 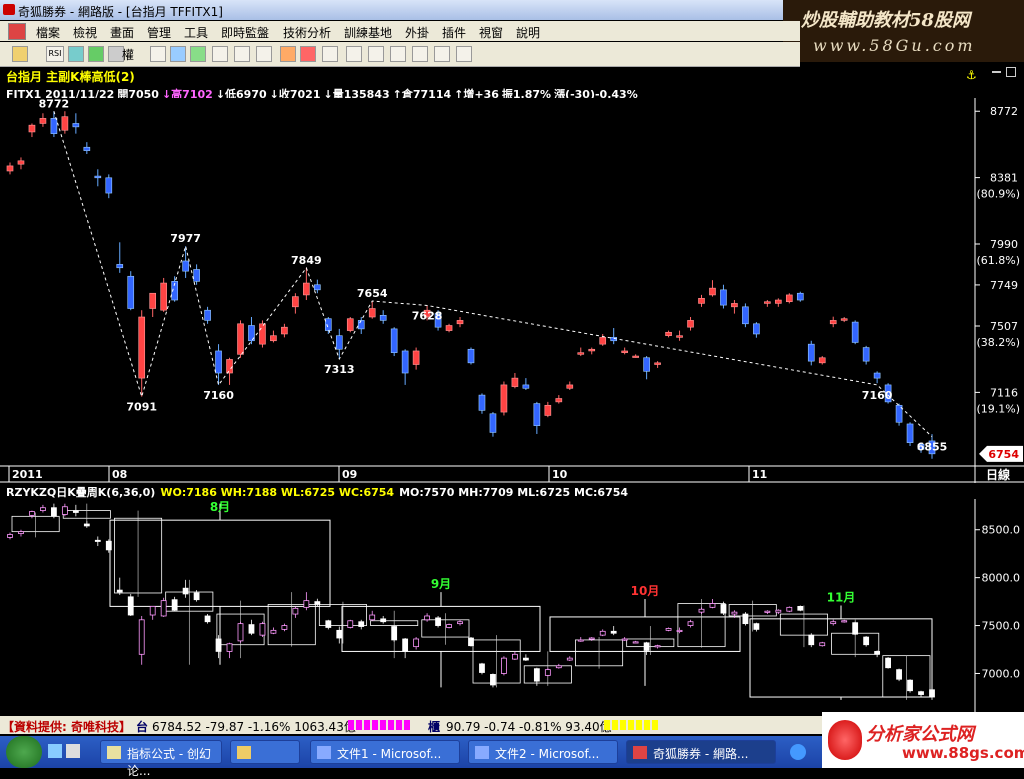 What do you see at coordinates (996, 72) in the screenshot?
I see `minimize-icon` at bounding box center [996, 72].